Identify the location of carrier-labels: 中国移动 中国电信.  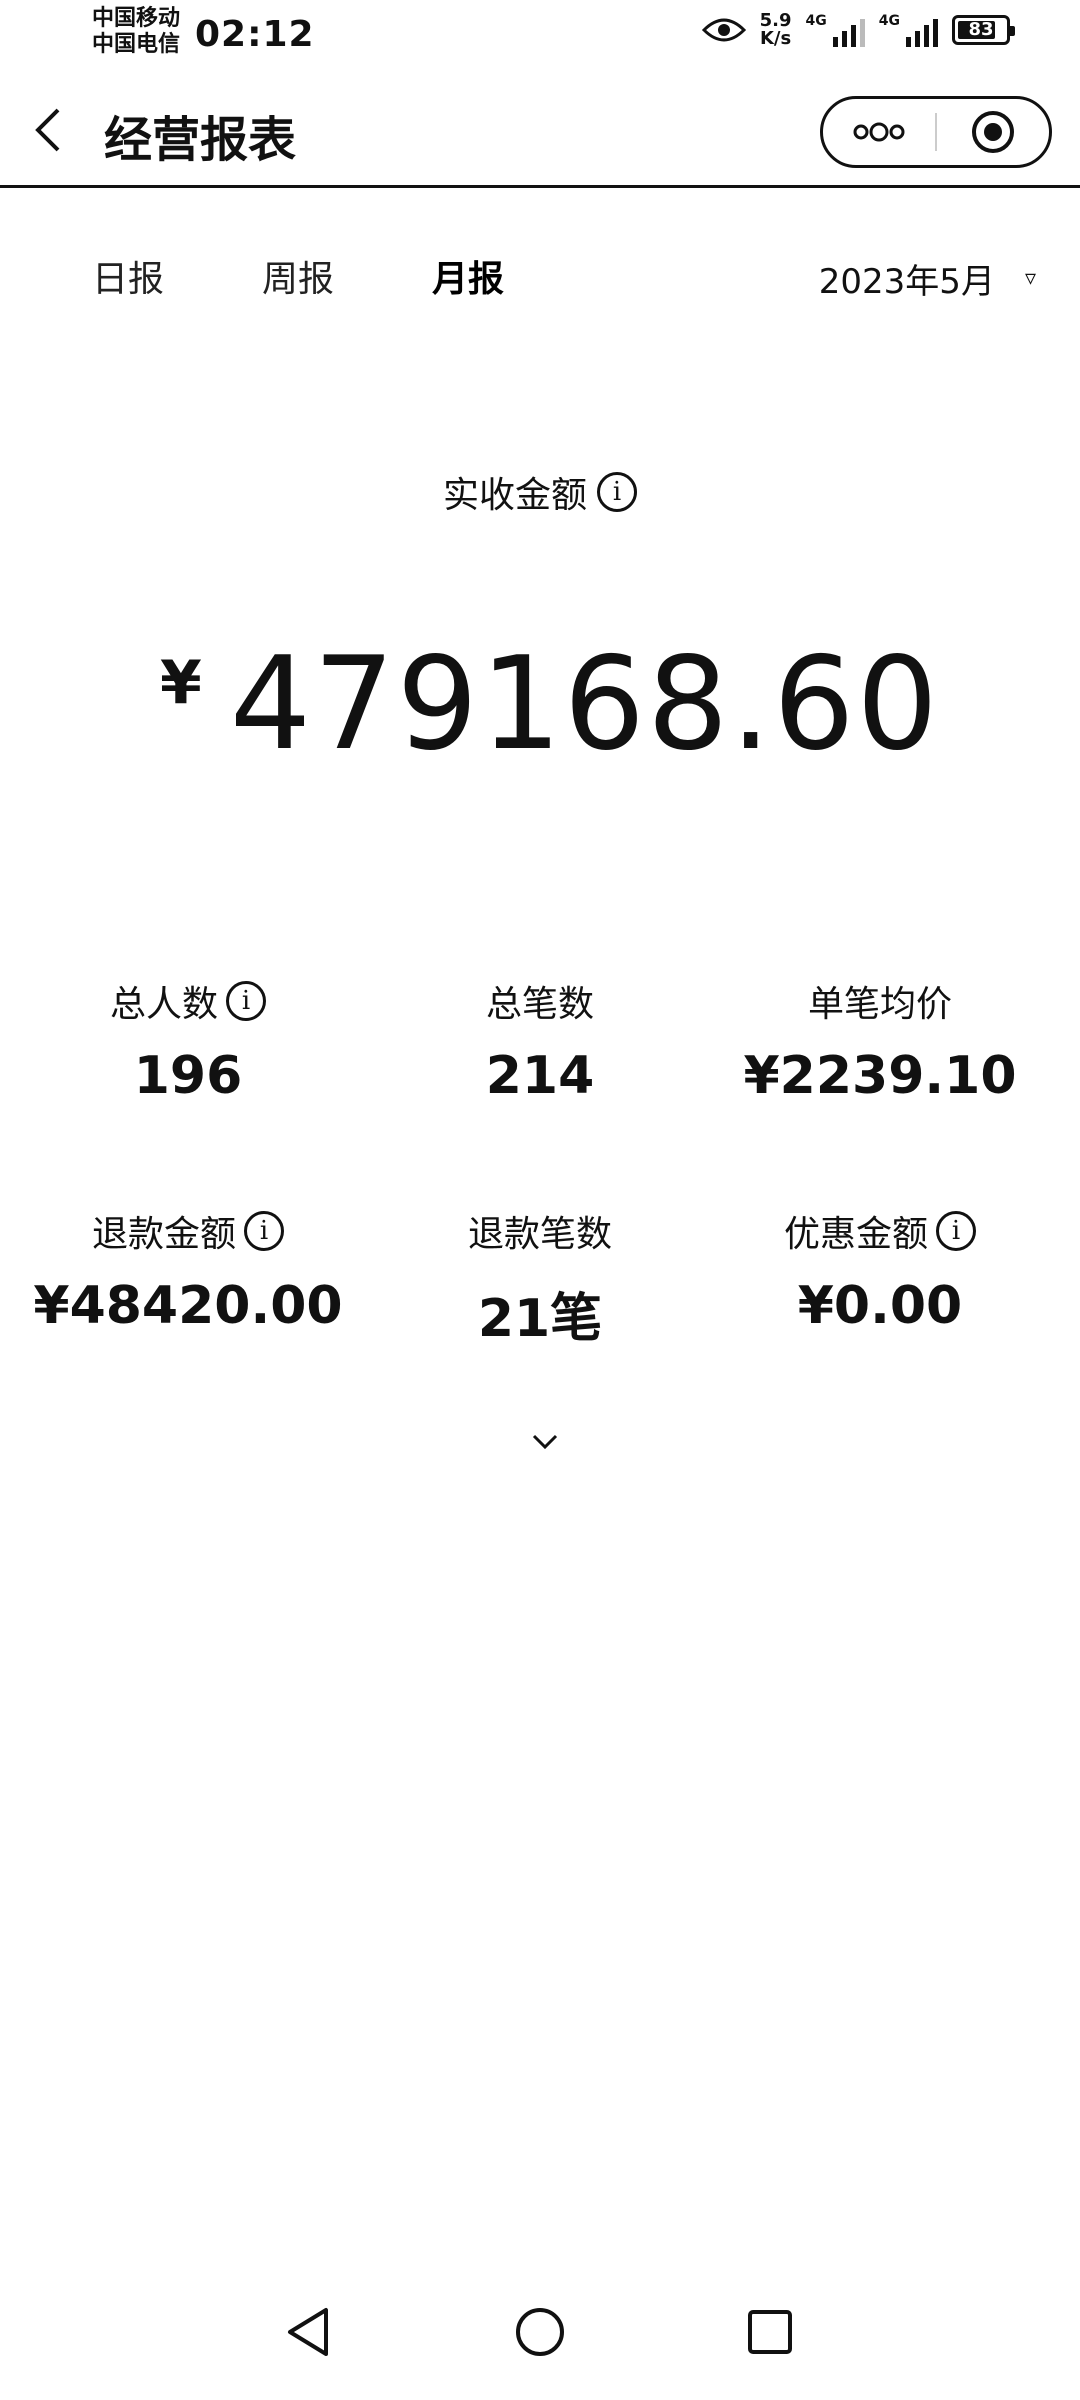
(136, 32).